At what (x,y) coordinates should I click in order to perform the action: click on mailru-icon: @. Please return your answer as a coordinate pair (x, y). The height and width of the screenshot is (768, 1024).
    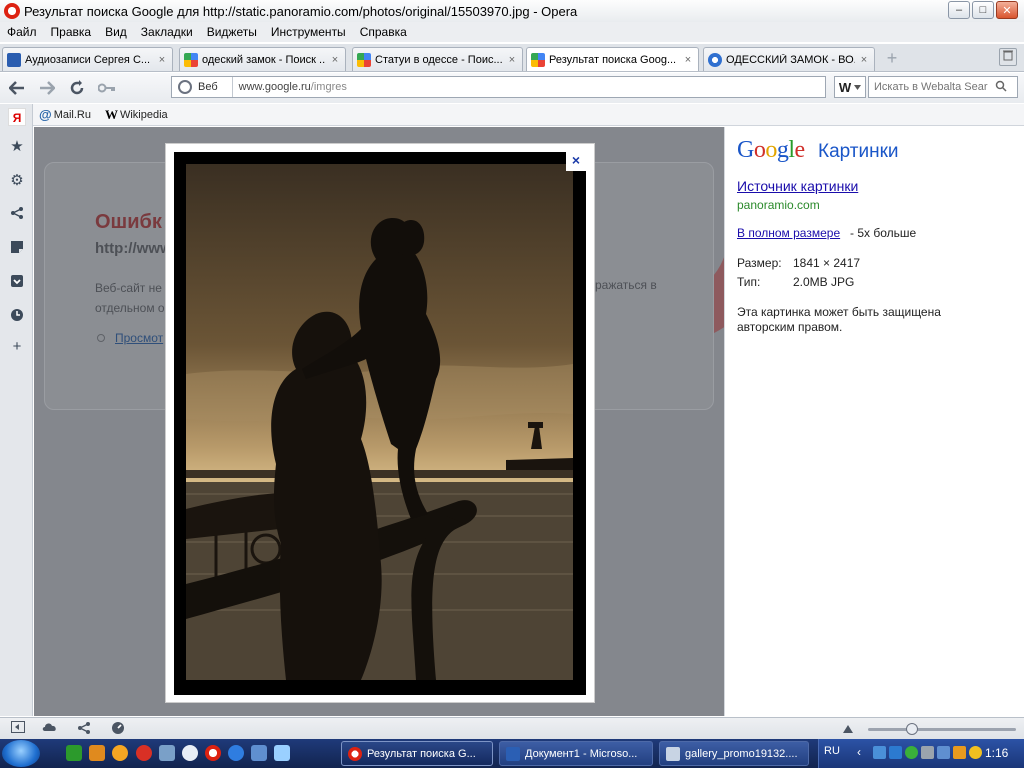
    Looking at the image, I should click on (45, 114).